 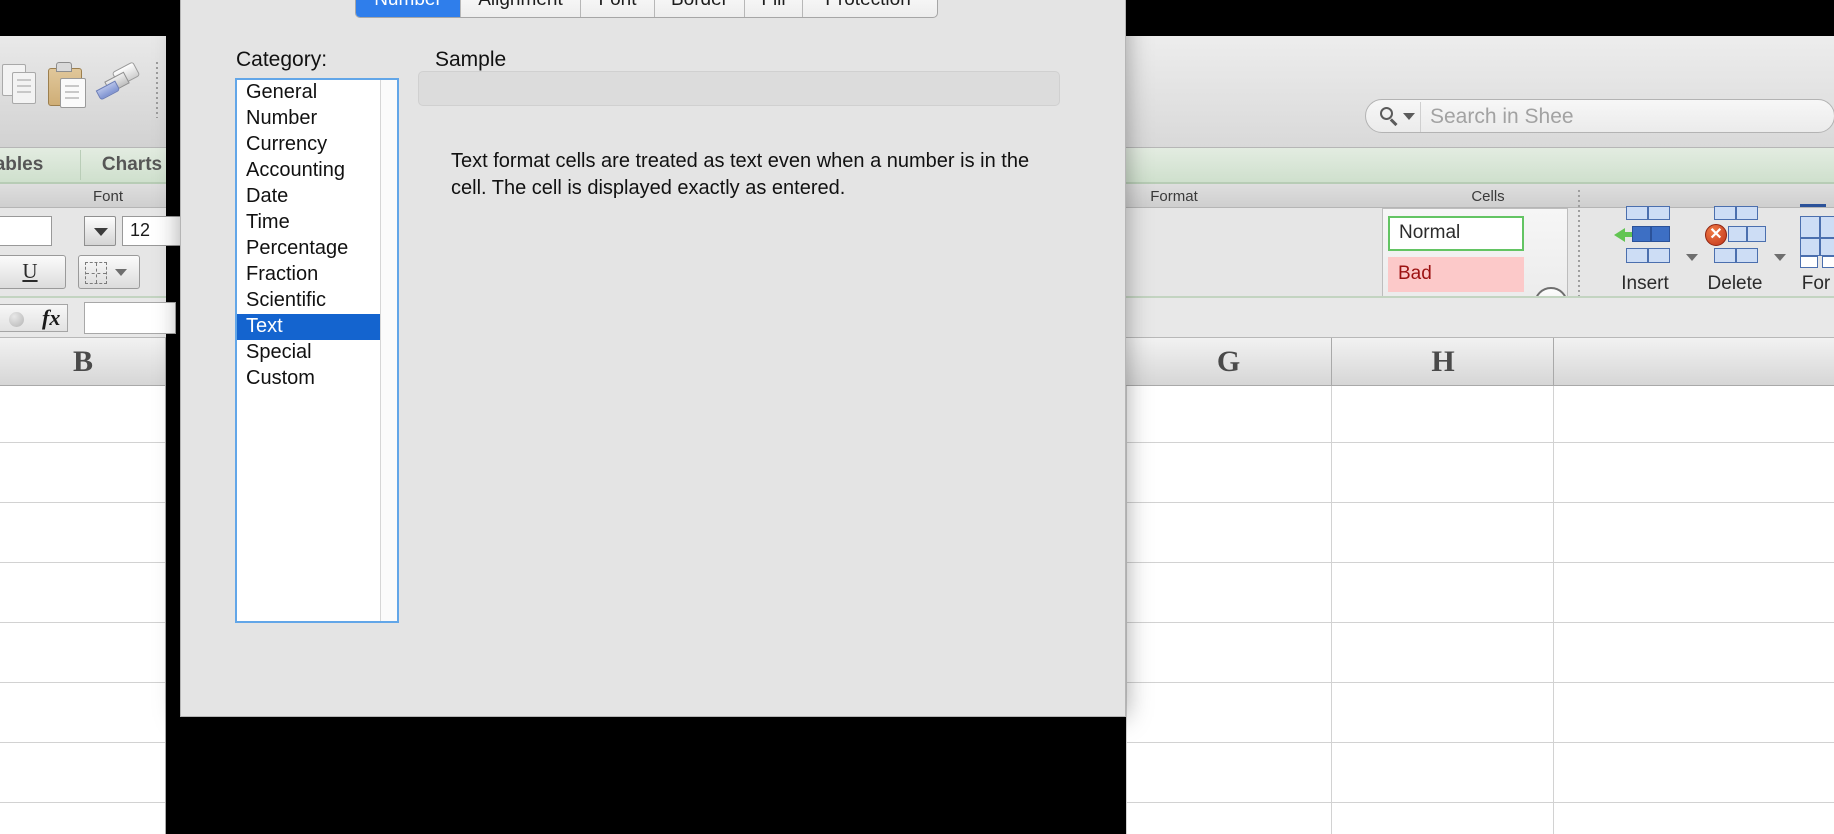 I want to click on column-header-b: B, so click(x=83, y=362).